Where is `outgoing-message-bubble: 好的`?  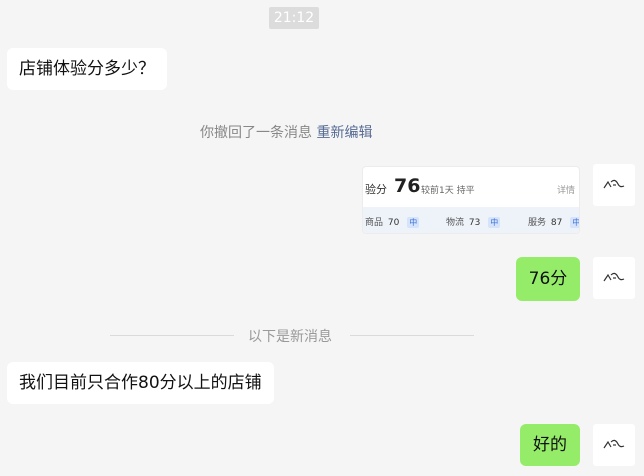 outgoing-message-bubble: 好的 is located at coordinates (550, 445).